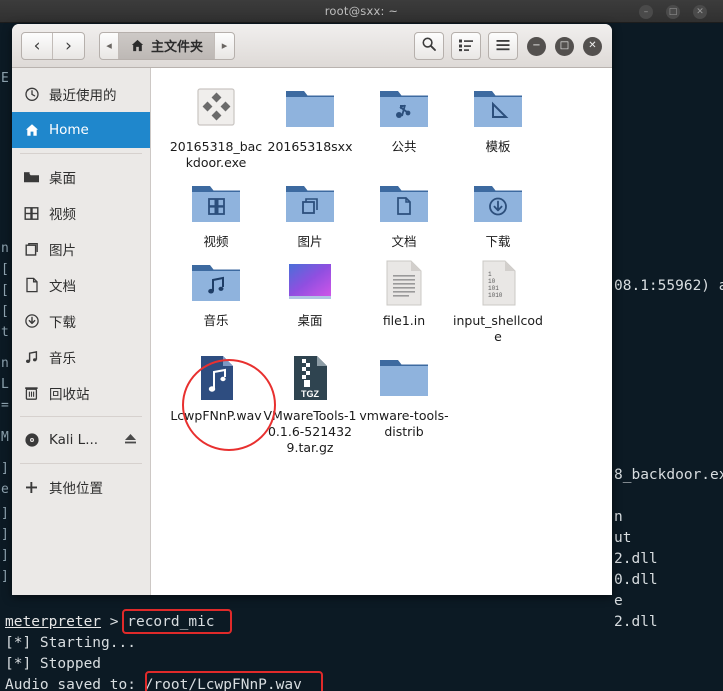 This screenshot has width=723, height=691. I want to click on terminal-minimize-button: –, so click(646, 12).